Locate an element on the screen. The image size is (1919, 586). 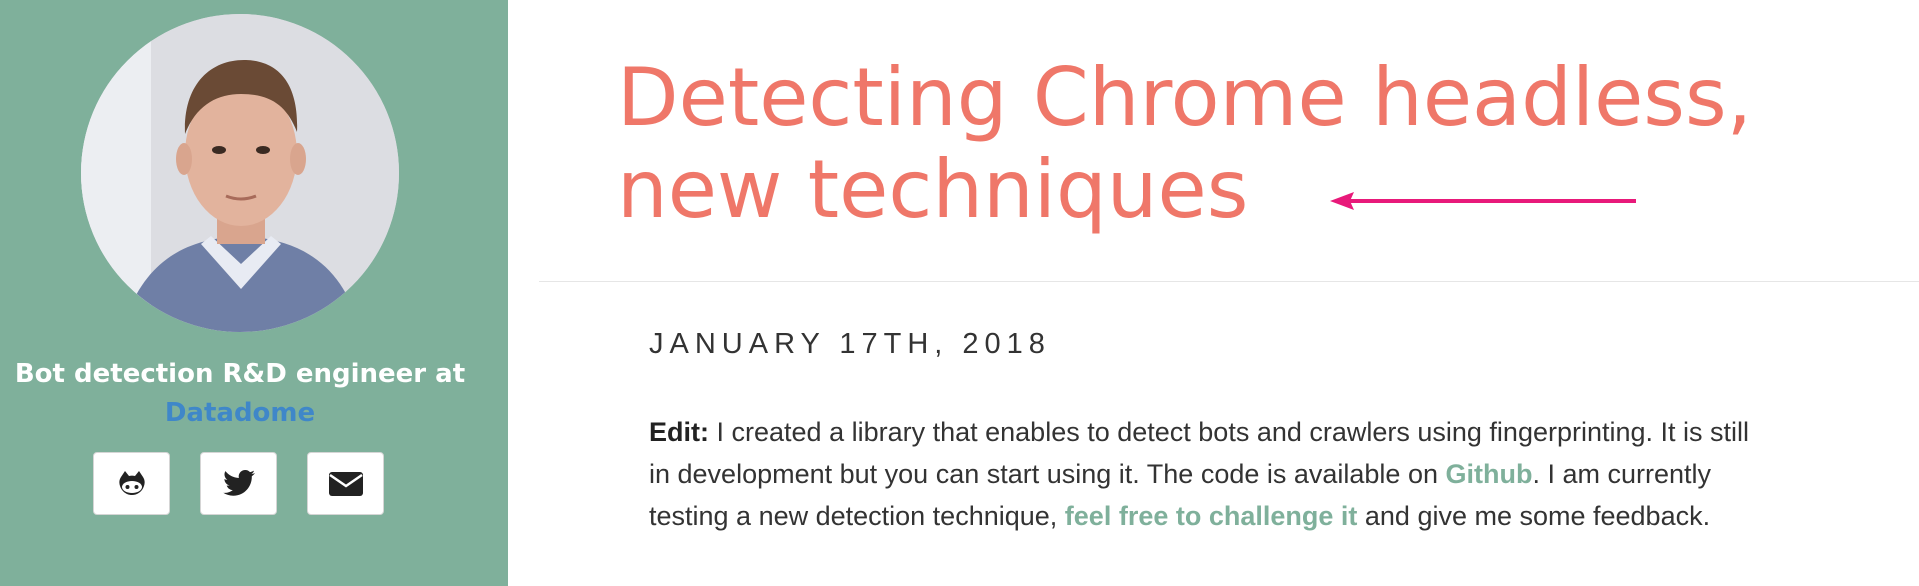
tagline-text: Bot detection R&D engineer at is located at coordinates (240, 374).